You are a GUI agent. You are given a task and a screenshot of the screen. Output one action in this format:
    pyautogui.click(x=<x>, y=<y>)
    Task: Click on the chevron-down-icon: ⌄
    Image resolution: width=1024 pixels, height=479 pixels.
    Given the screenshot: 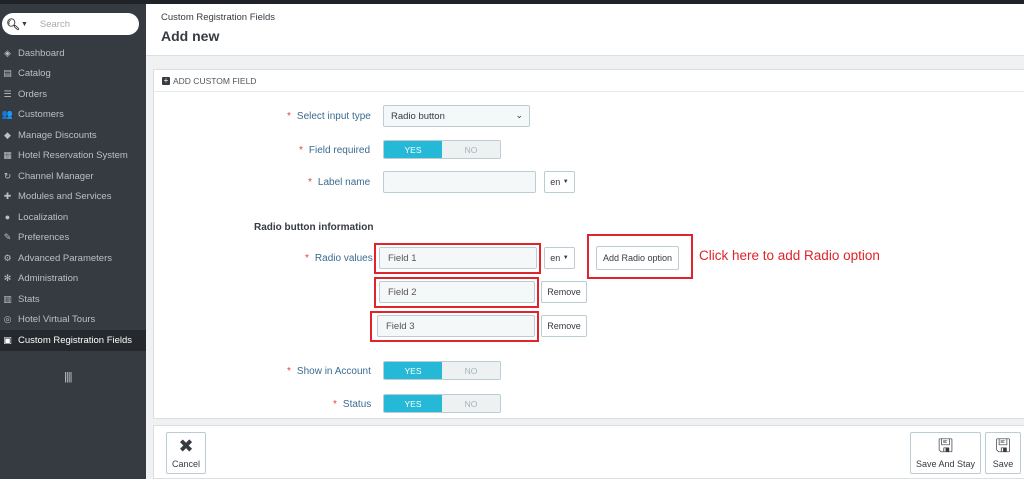 What is the action you would take?
    pyautogui.click(x=519, y=115)
    